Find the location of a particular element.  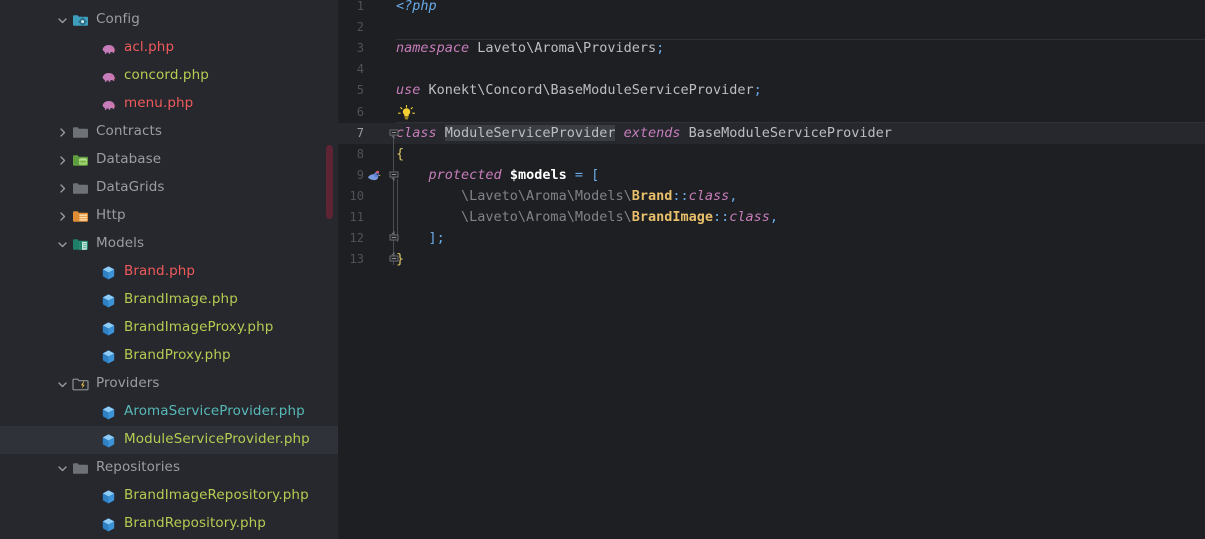

tree-item-config: Config is located at coordinates (169, 20).